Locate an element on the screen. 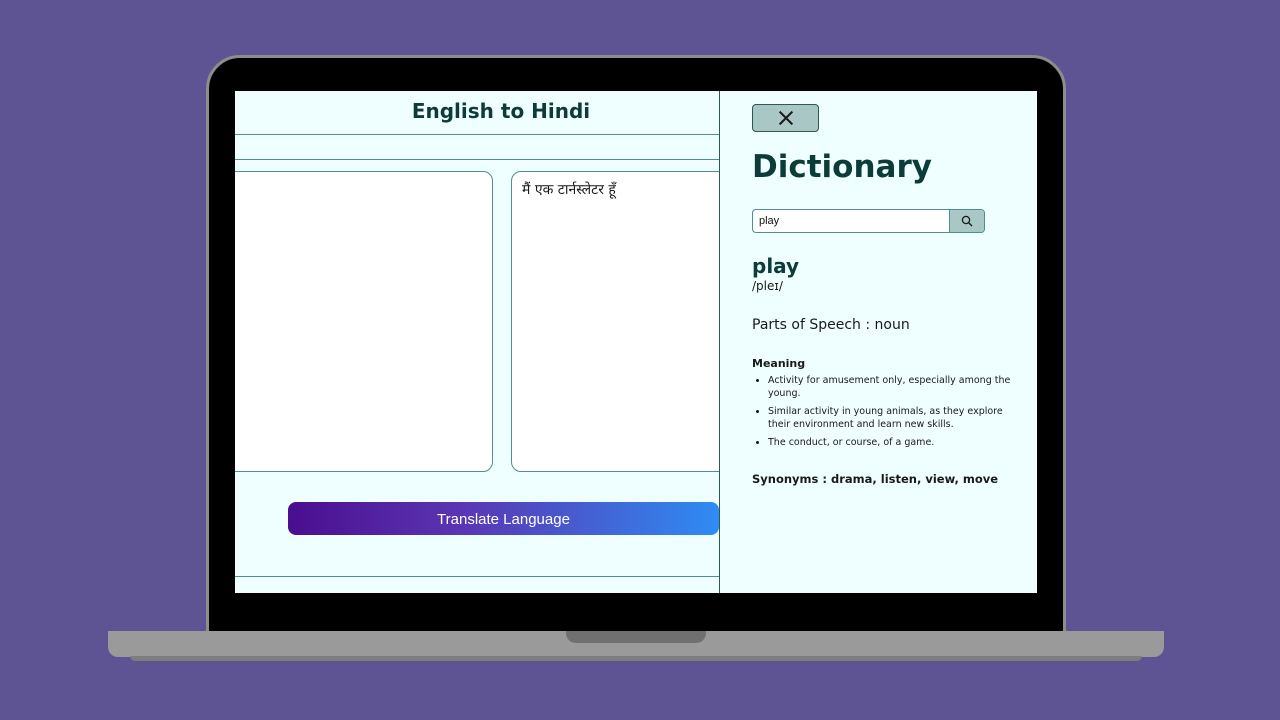  meaning-heading: Meaning is located at coordinates (779, 363).